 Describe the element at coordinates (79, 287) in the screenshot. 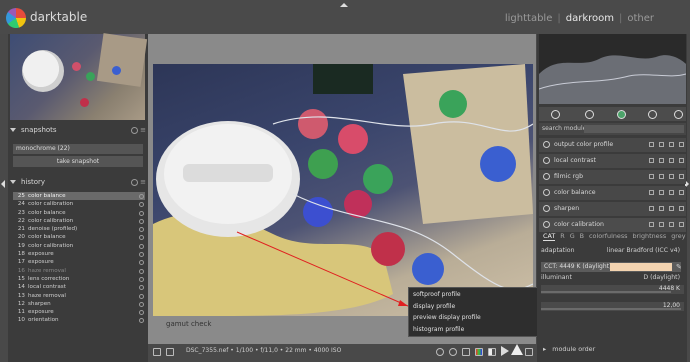

I see `history-item: 14 local contrast` at that location.